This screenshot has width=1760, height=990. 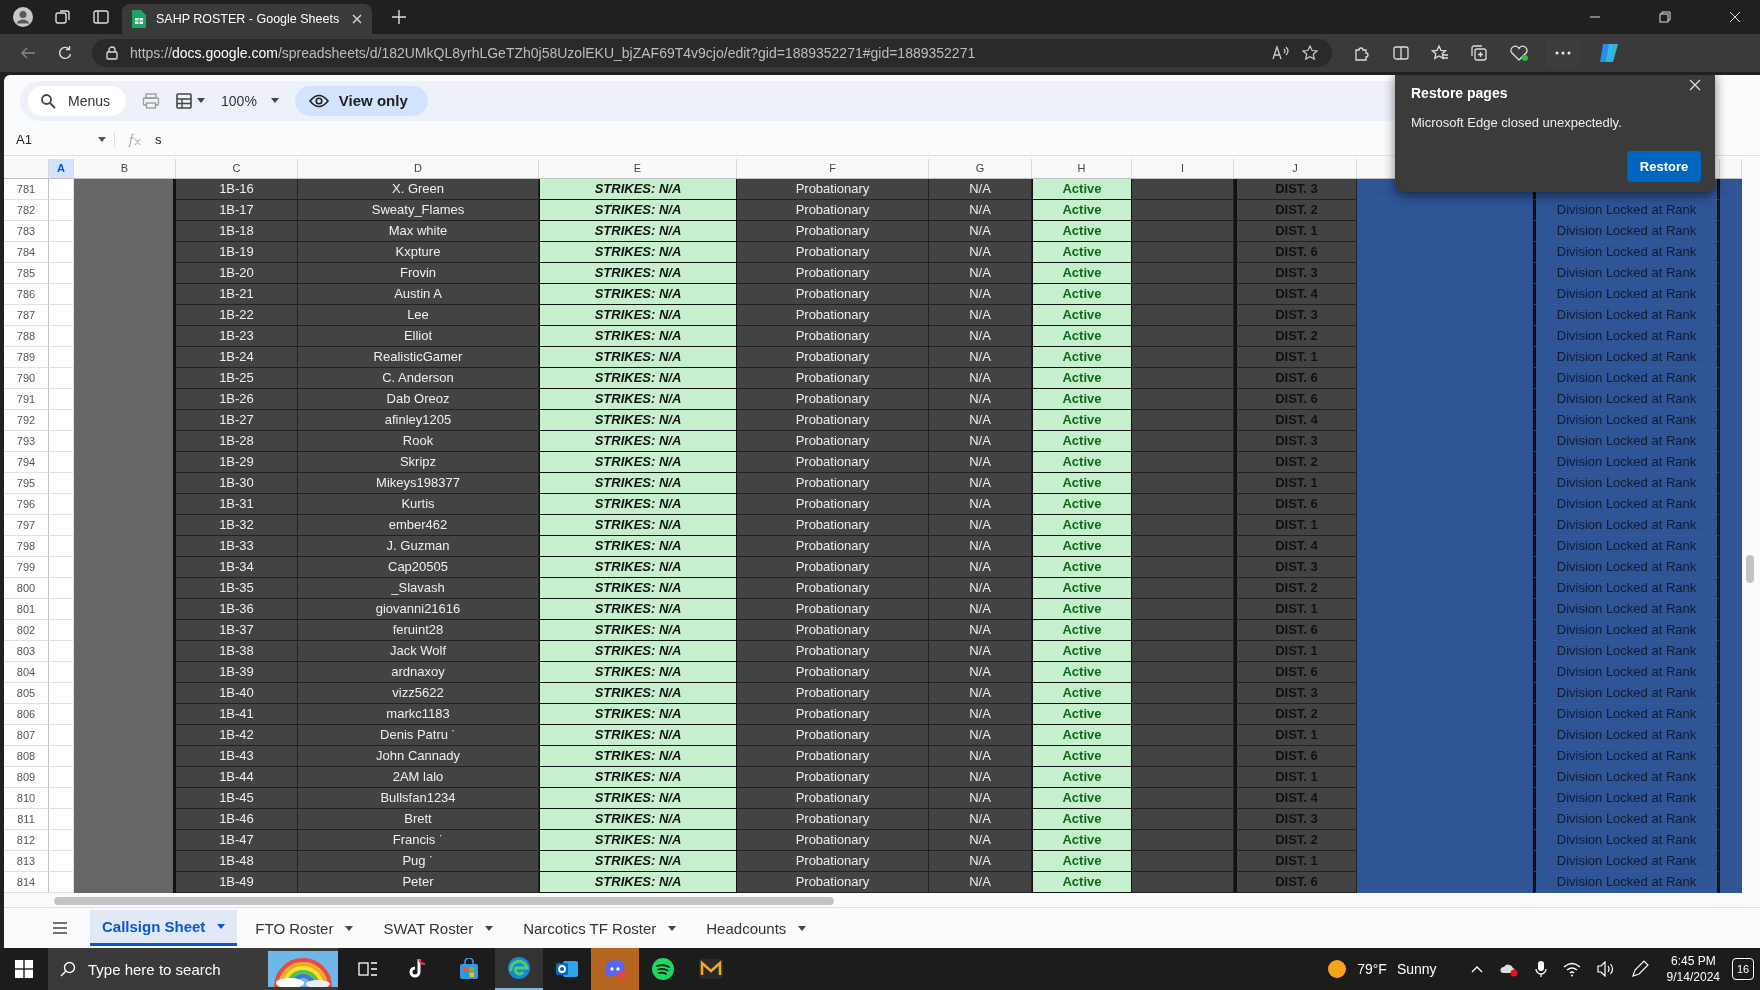 I want to click on row-number: 785, so click(x=26, y=273).